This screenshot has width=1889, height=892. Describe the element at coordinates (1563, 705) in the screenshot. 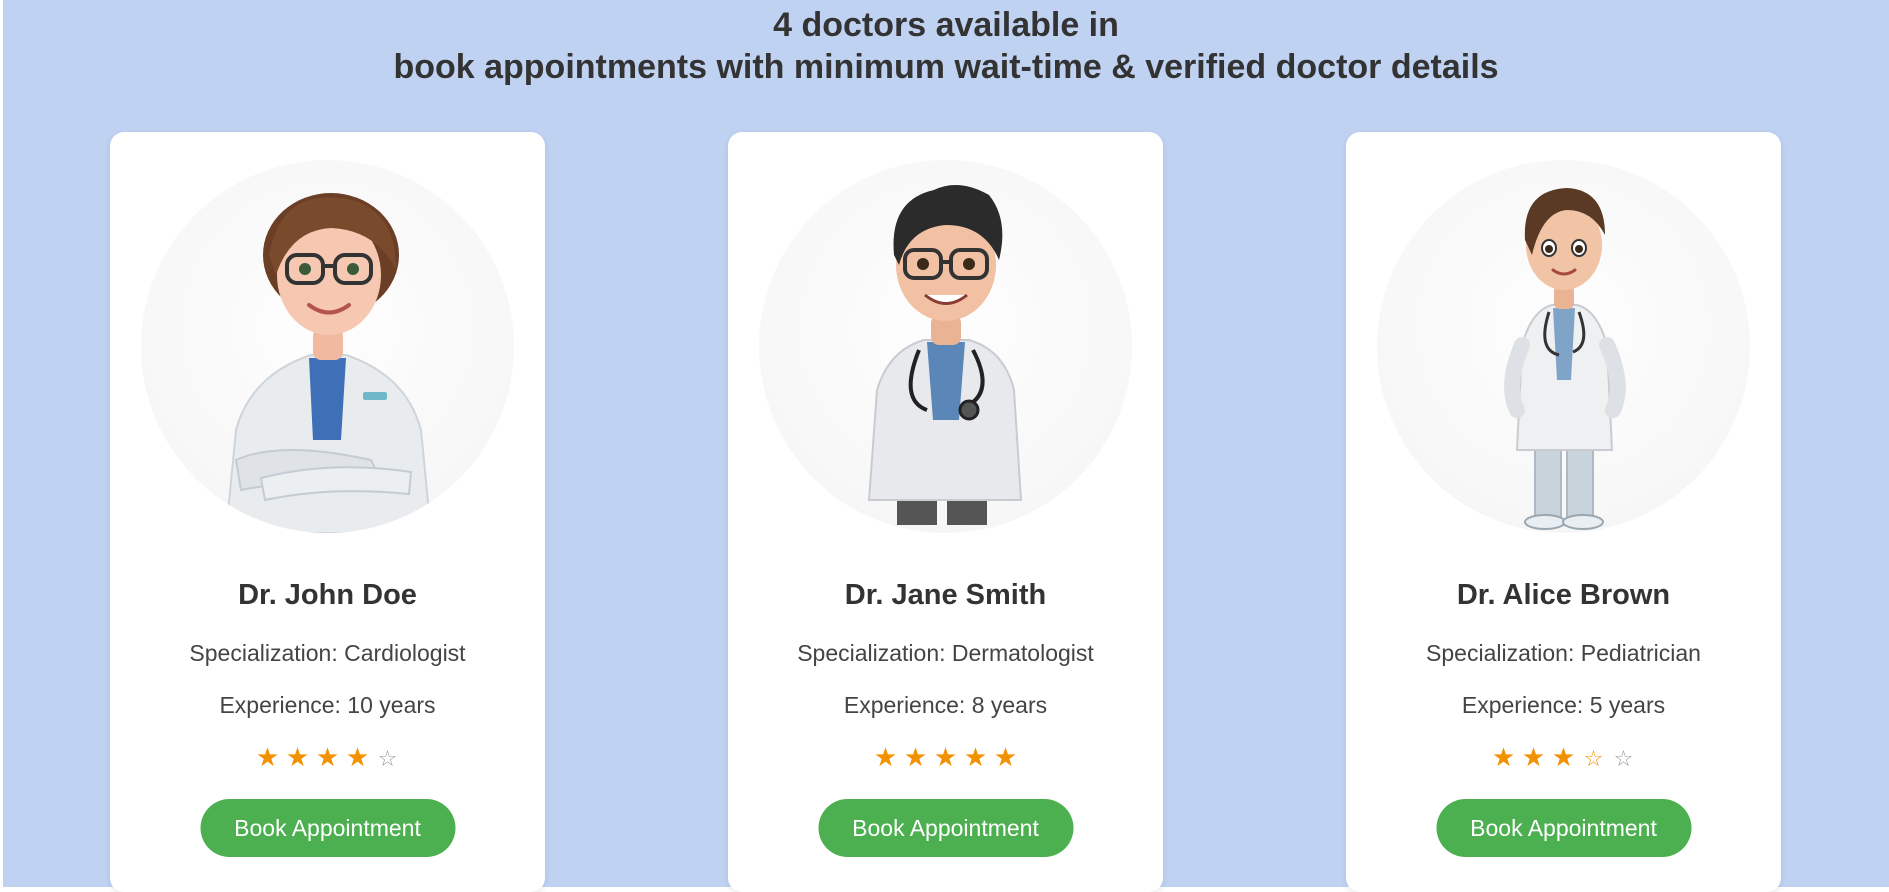

I see `doctor-experience: Experience: 5 years` at that location.